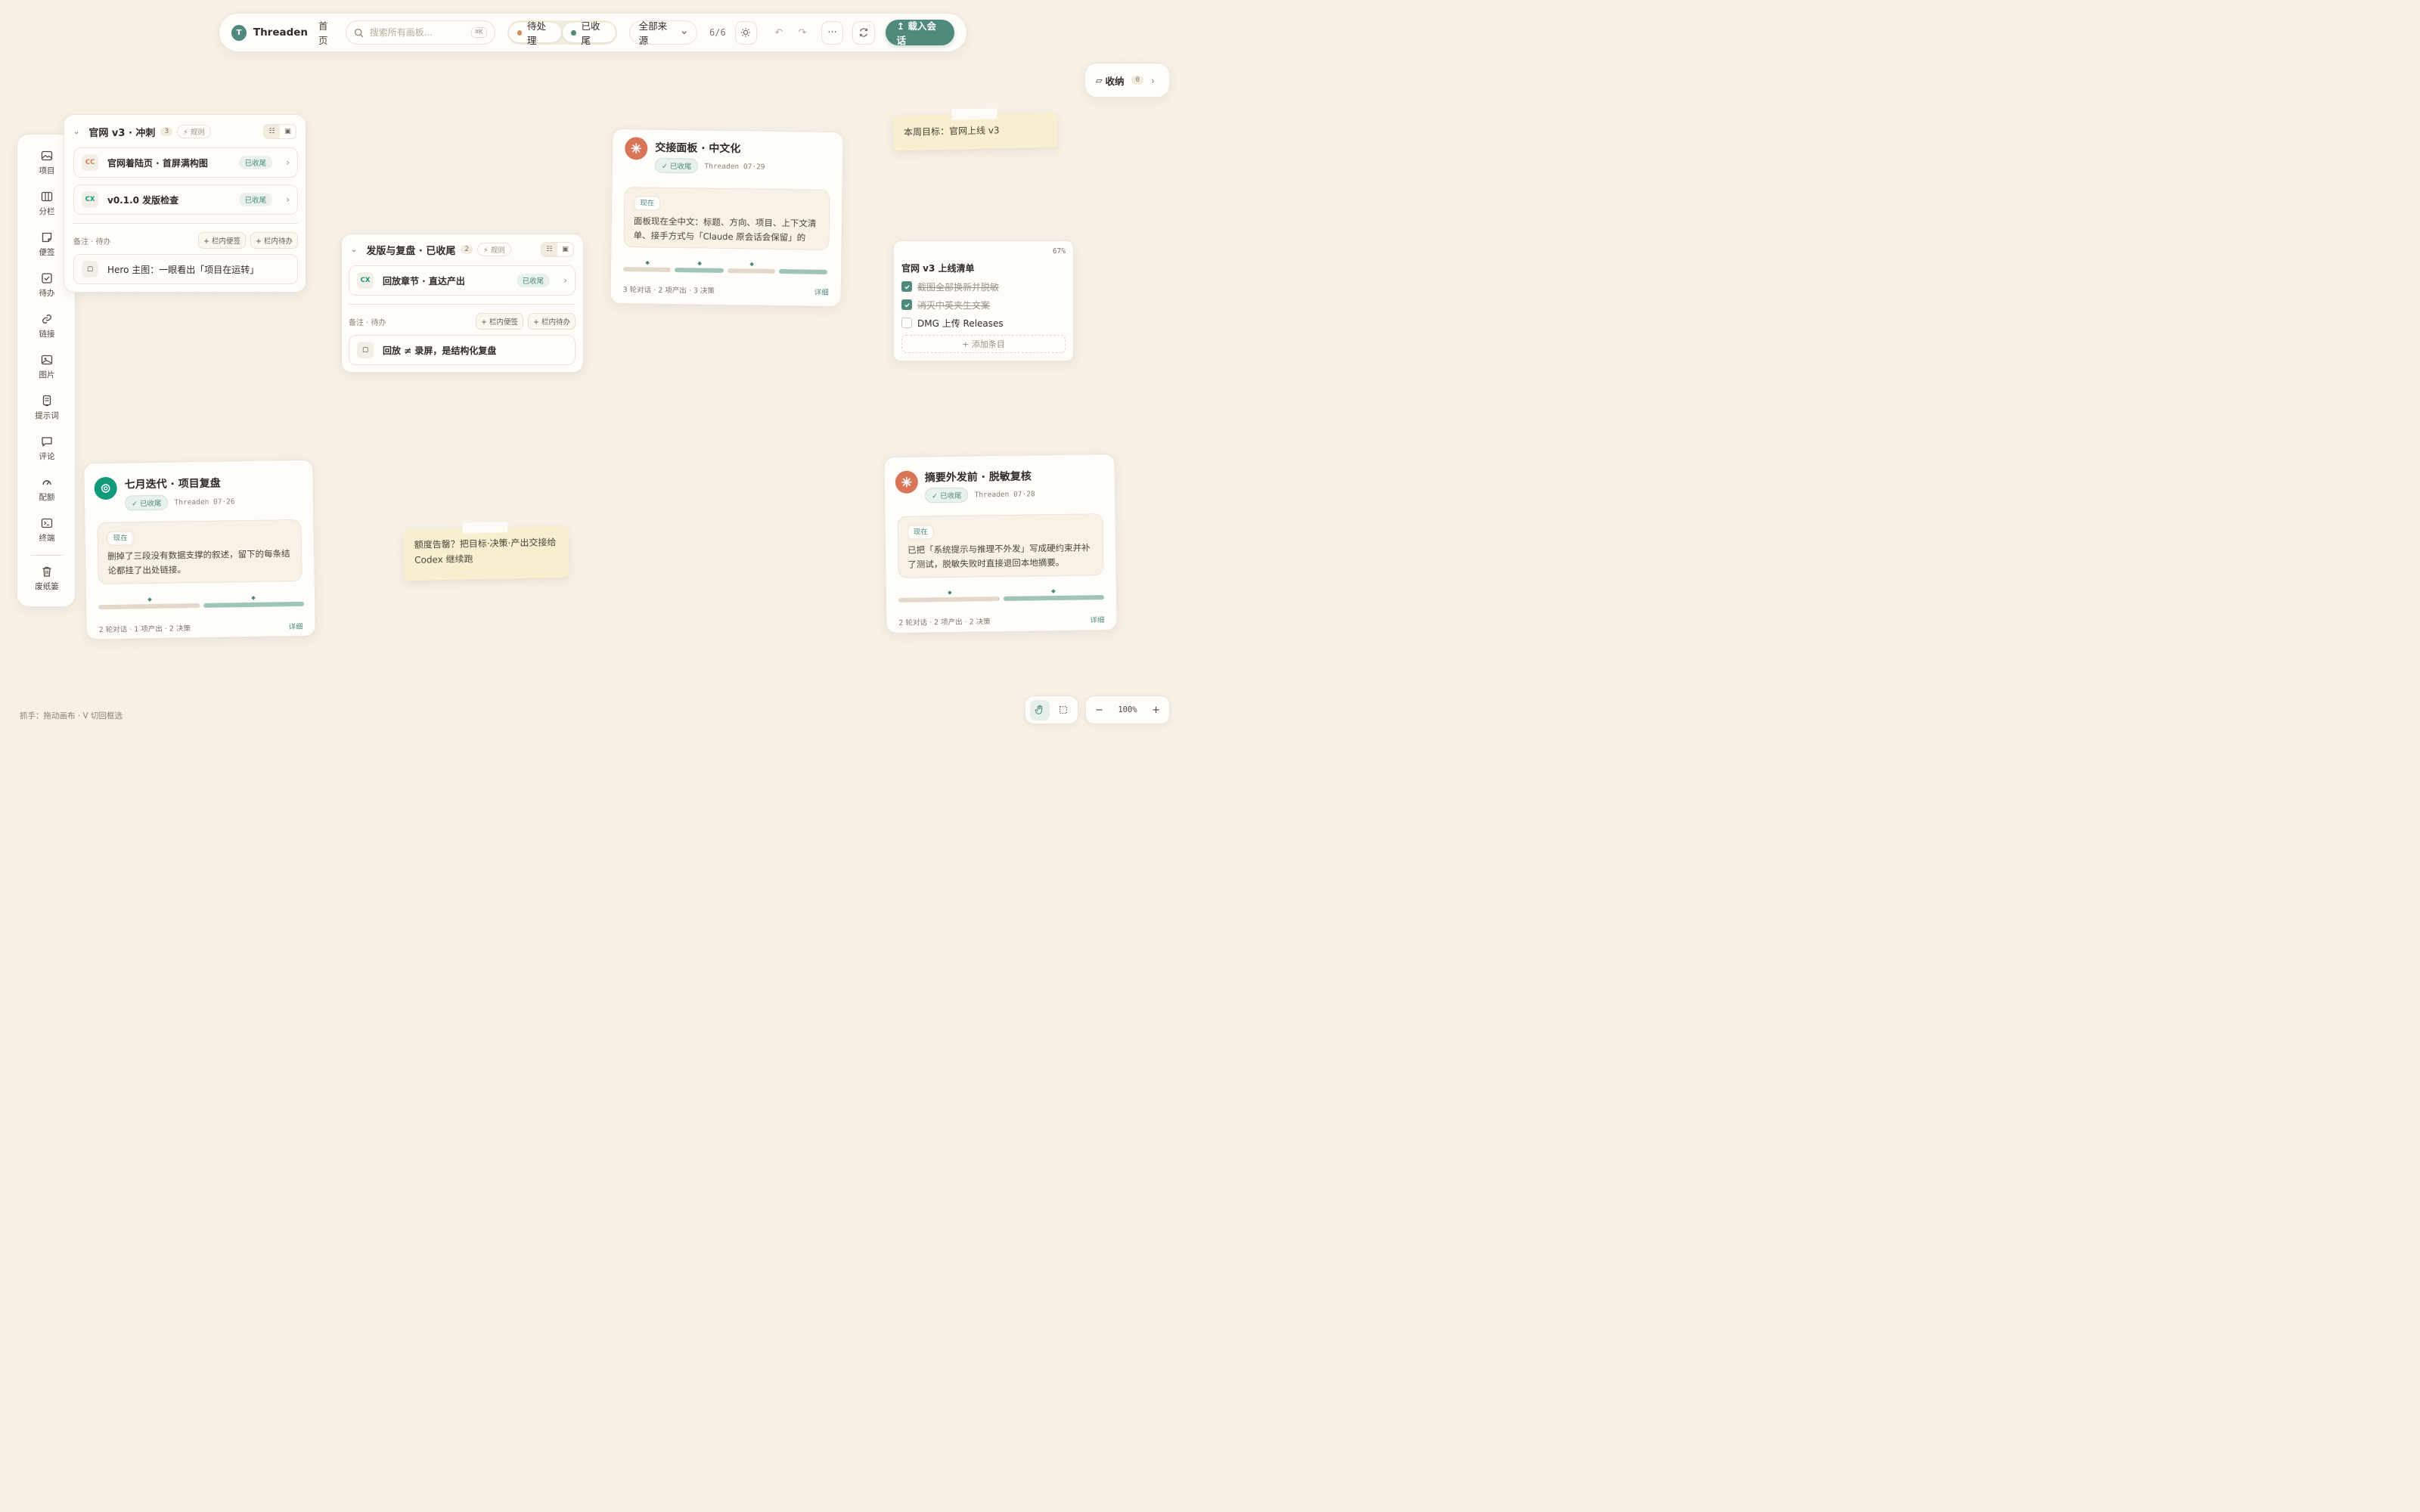 The image size is (2420, 1512). I want to click on hand-tool-button, so click(1040, 709).